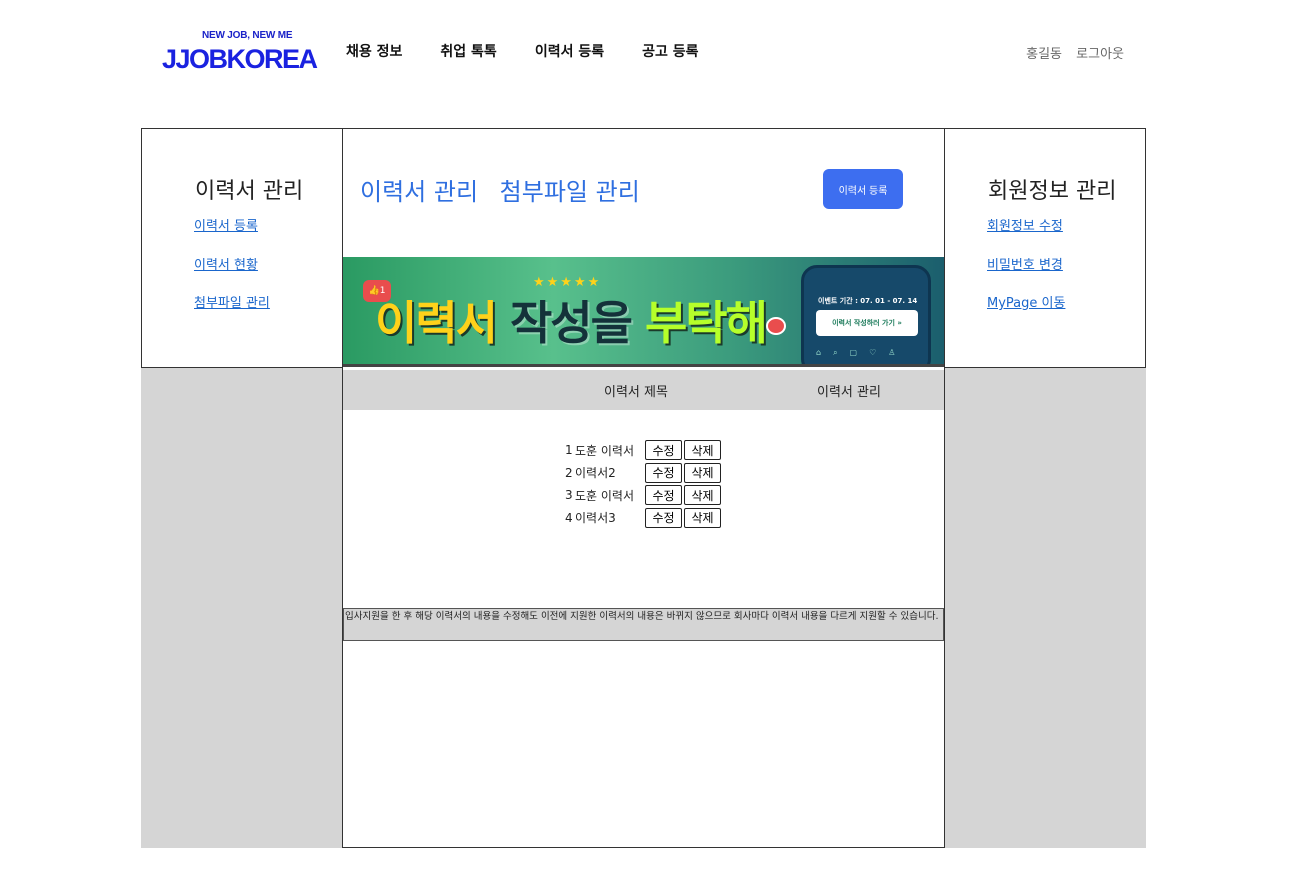  I want to click on nav-career-talk: 취업 톡톡, so click(468, 51).